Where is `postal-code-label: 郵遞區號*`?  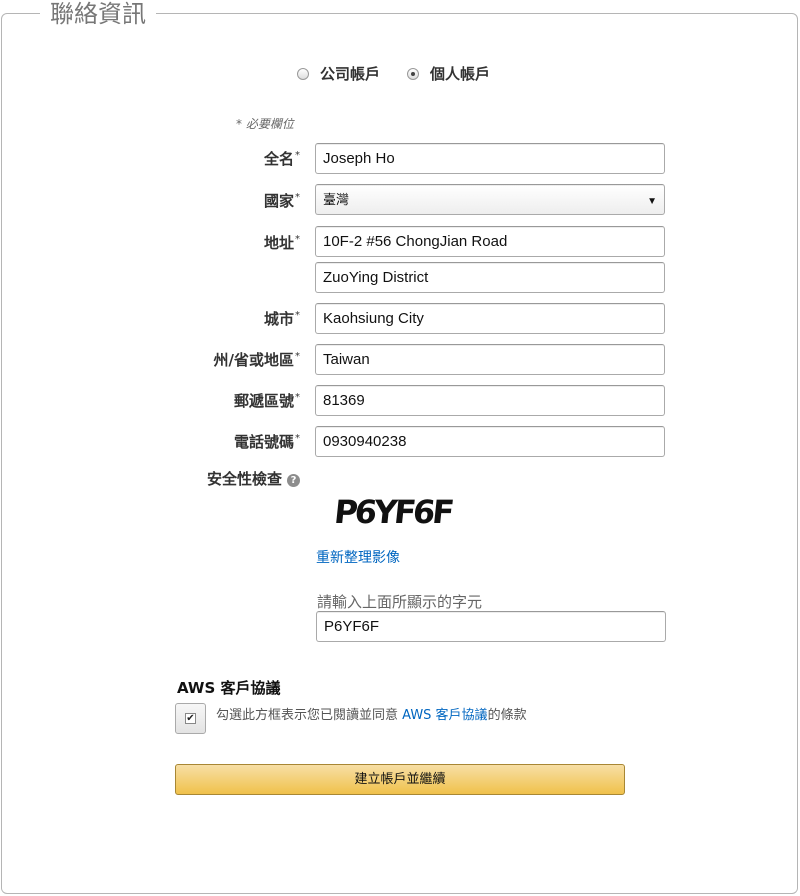 postal-code-label: 郵遞區號* is located at coordinates (266, 401).